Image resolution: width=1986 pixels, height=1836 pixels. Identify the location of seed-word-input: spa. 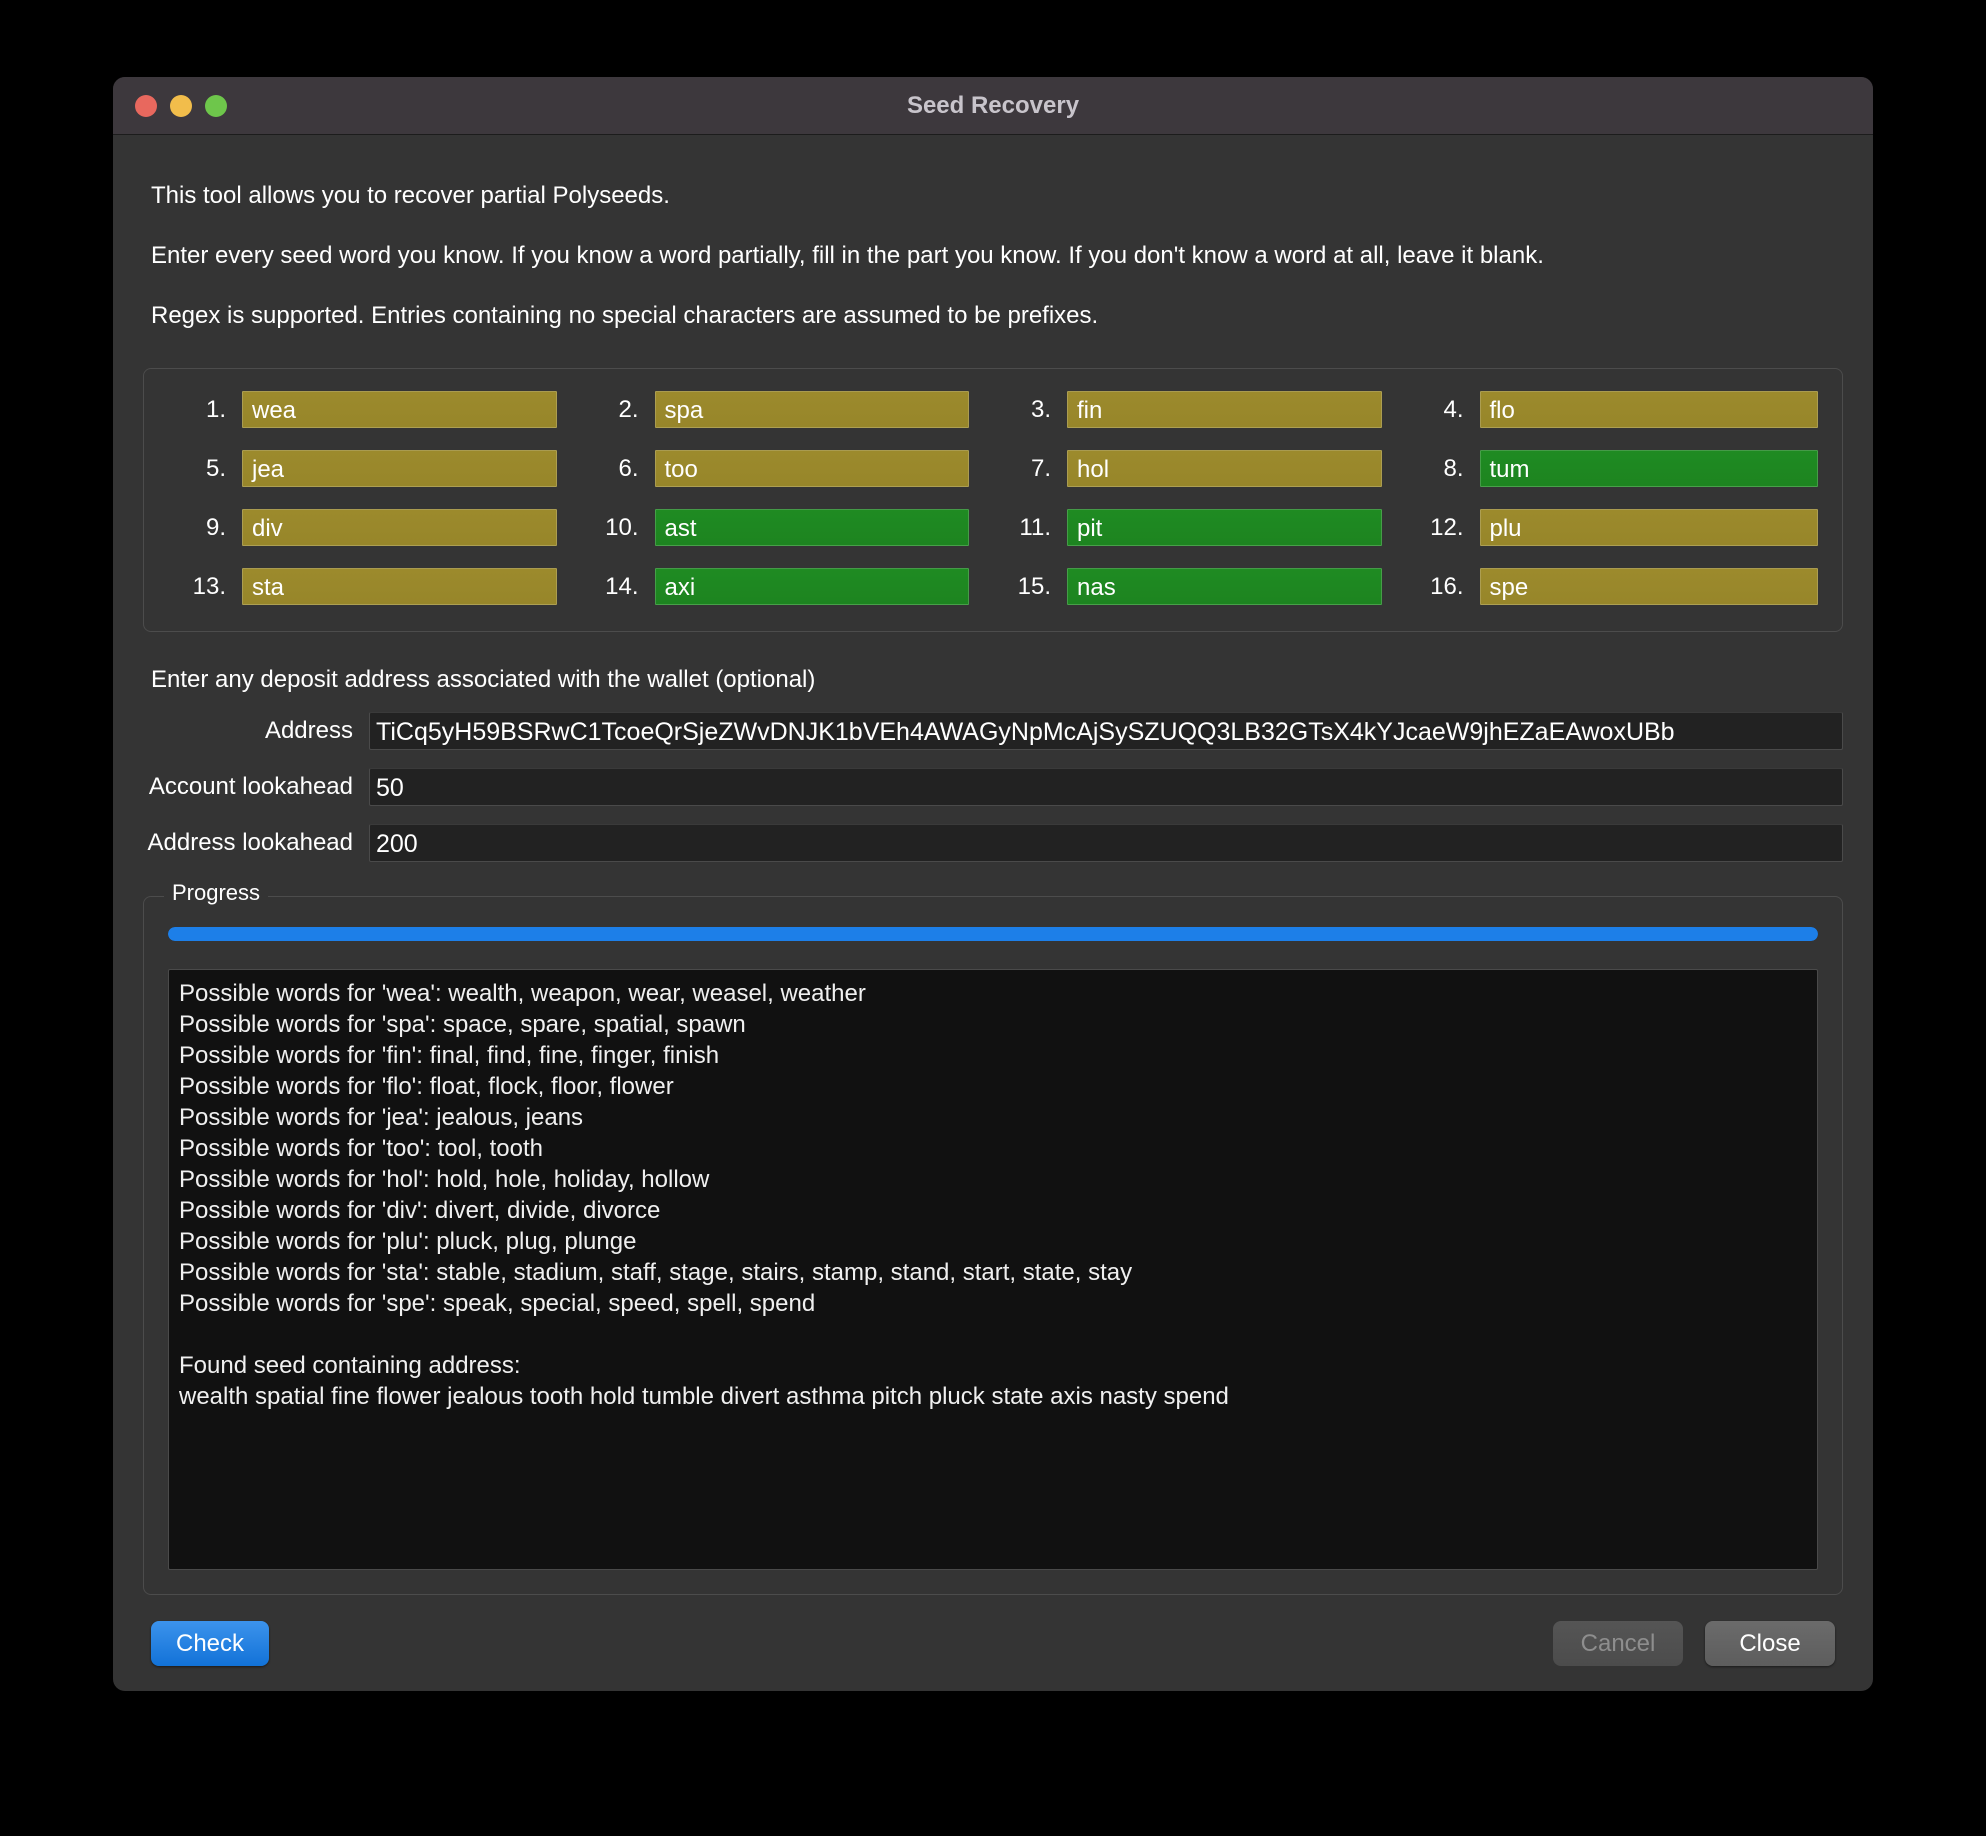
(811, 409).